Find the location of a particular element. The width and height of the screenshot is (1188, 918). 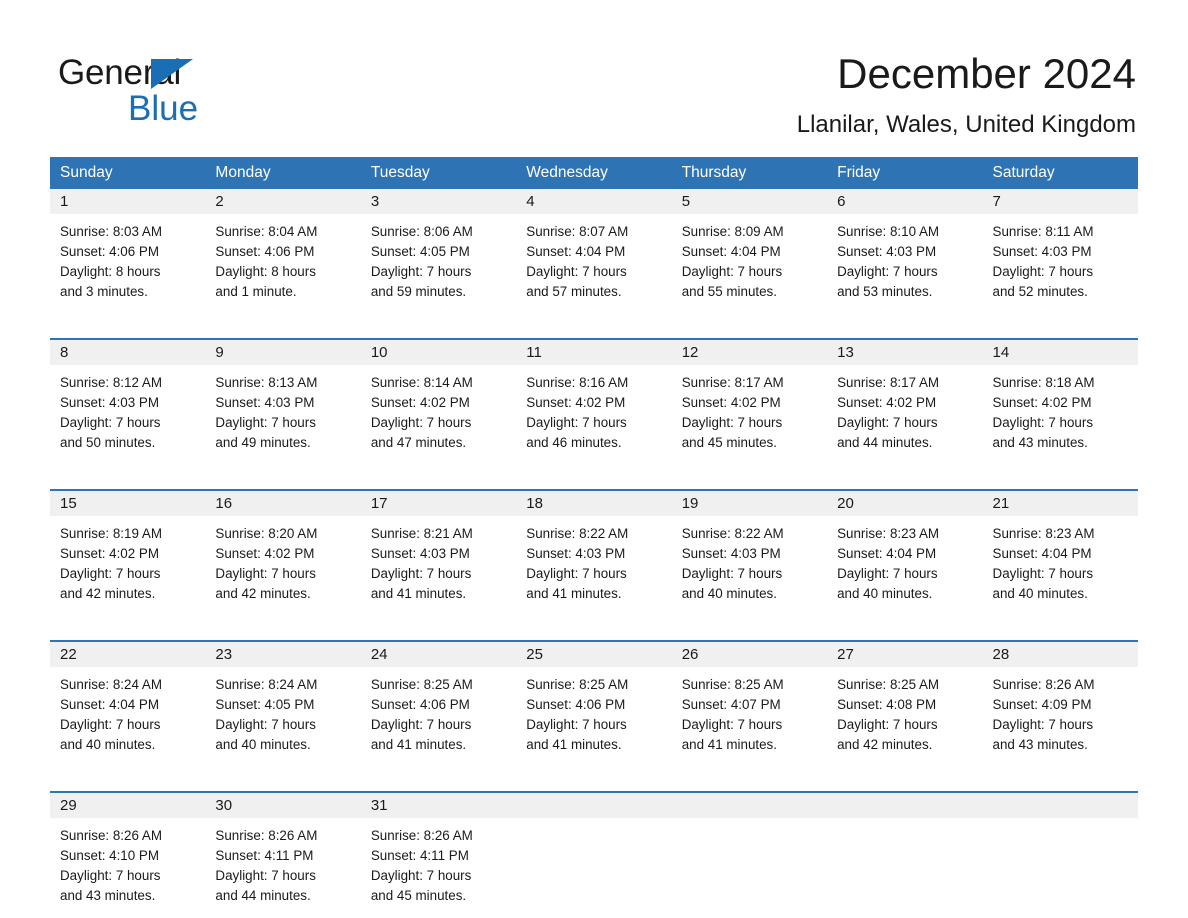

day-number: 16 is located at coordinates (282, 503).